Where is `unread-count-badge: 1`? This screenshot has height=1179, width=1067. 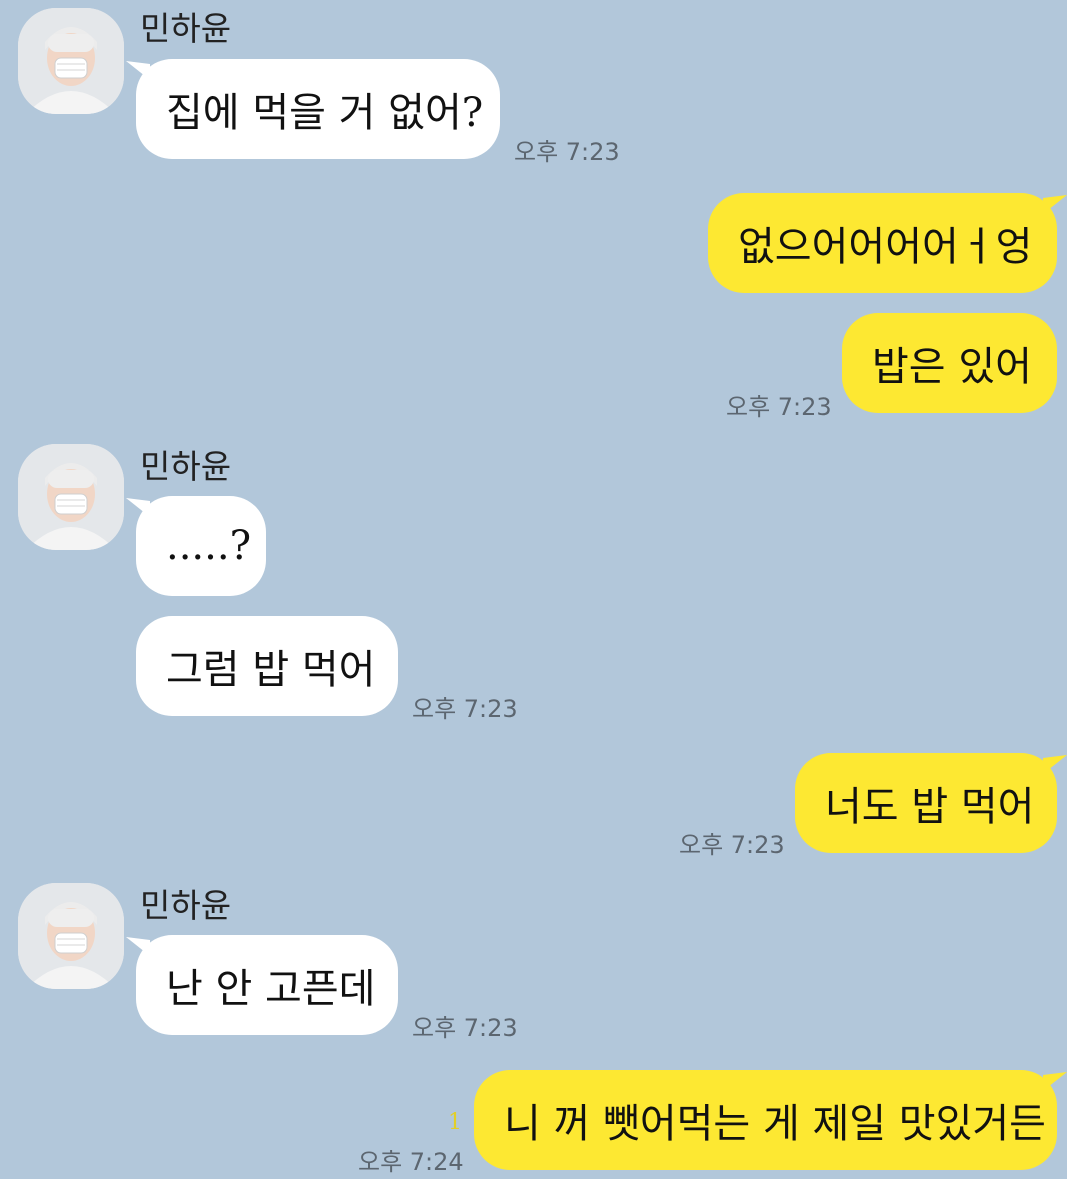
unread-count-badge: 1 is located at coordinates (455, 1122).